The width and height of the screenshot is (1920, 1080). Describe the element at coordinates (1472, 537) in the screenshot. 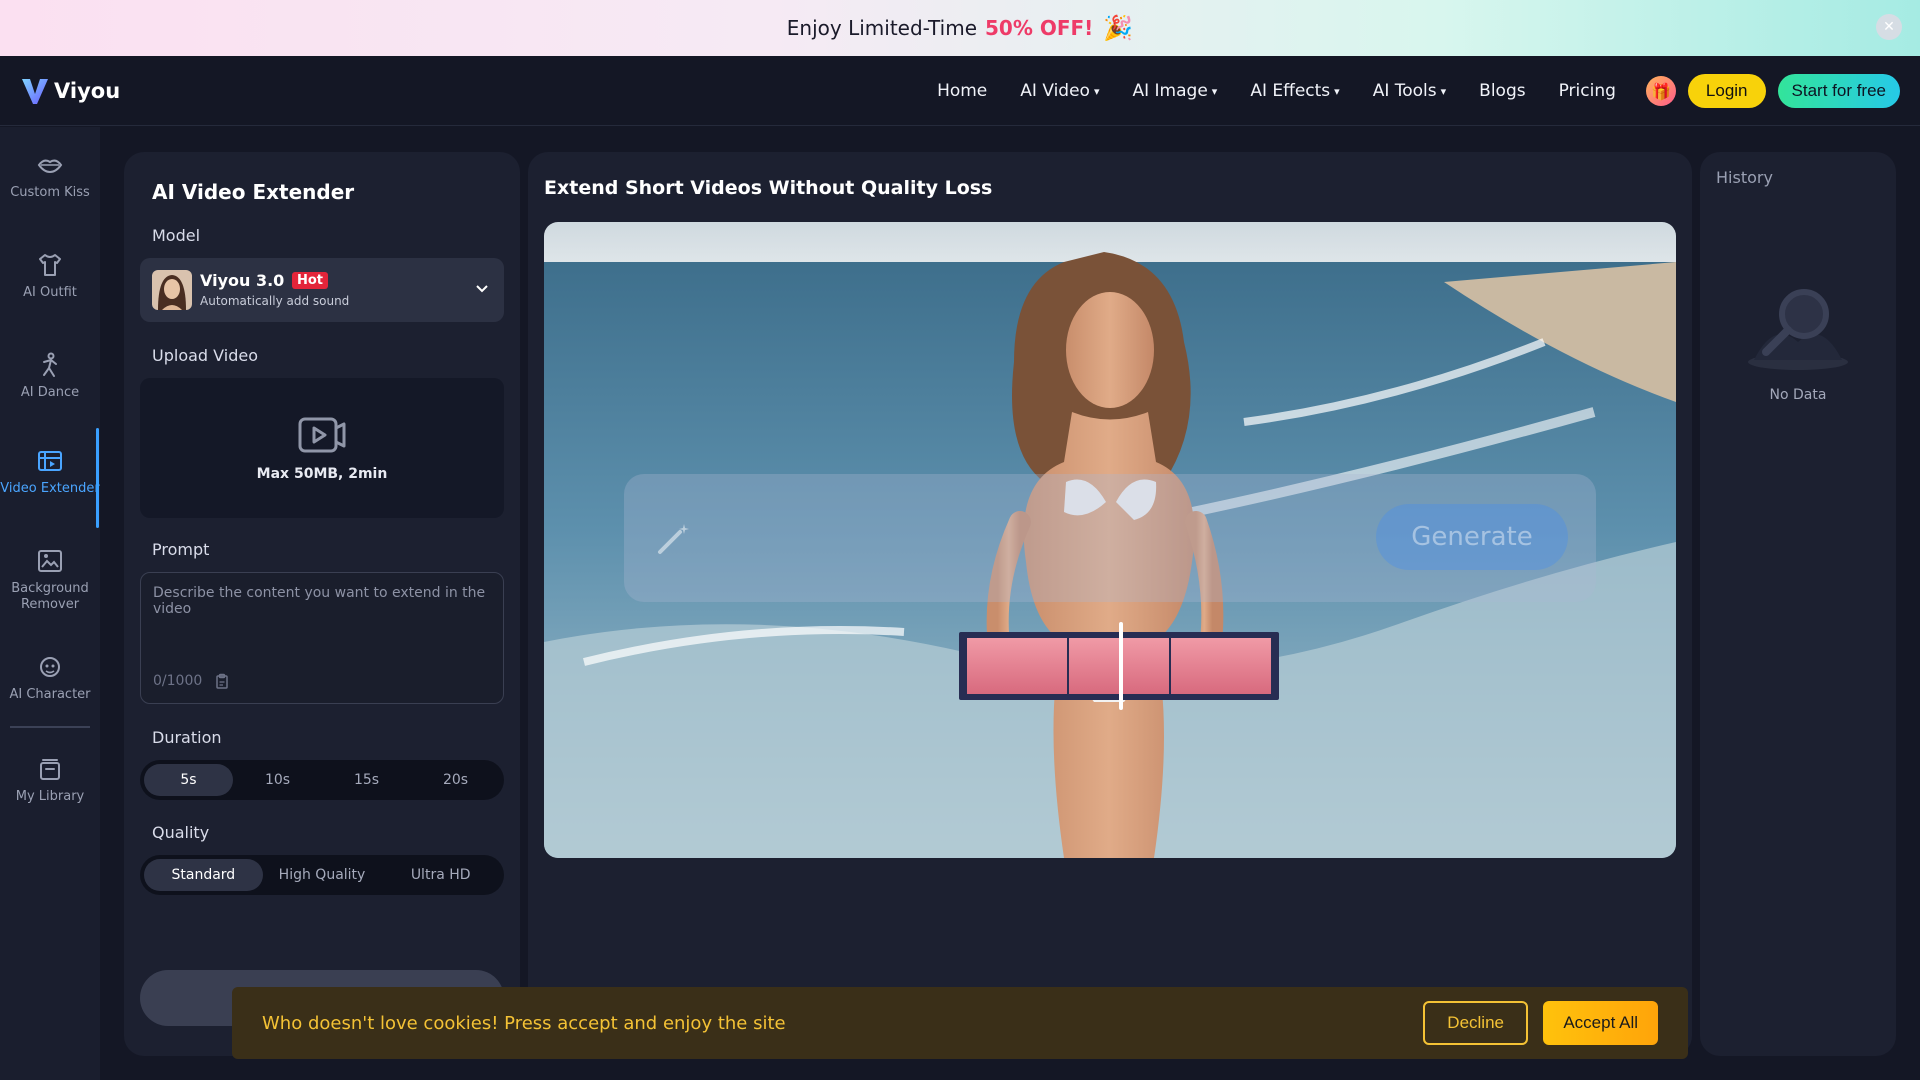

I see `overlay-generate-button: Generate` at that location.